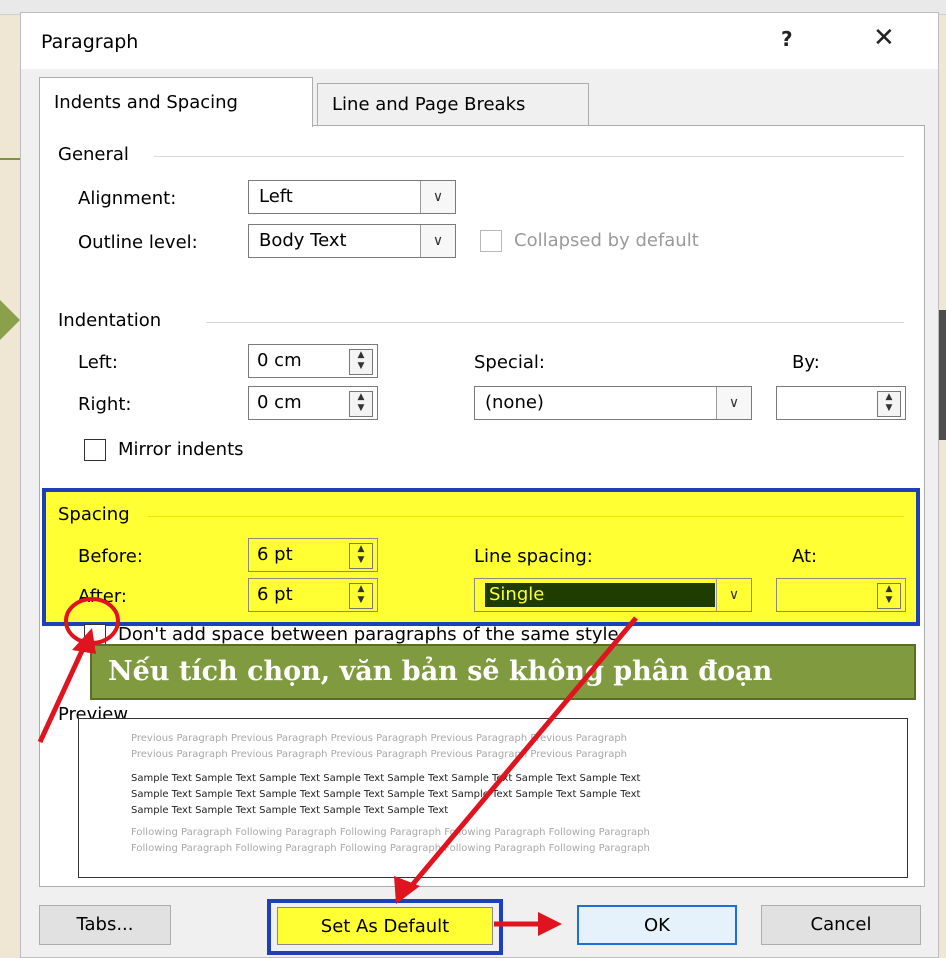 The height and width of the screenshot is (958, 946). Describe the element at coordinates (63, 692) in the screenshot. I see `annotation-arrow-up` at that location.